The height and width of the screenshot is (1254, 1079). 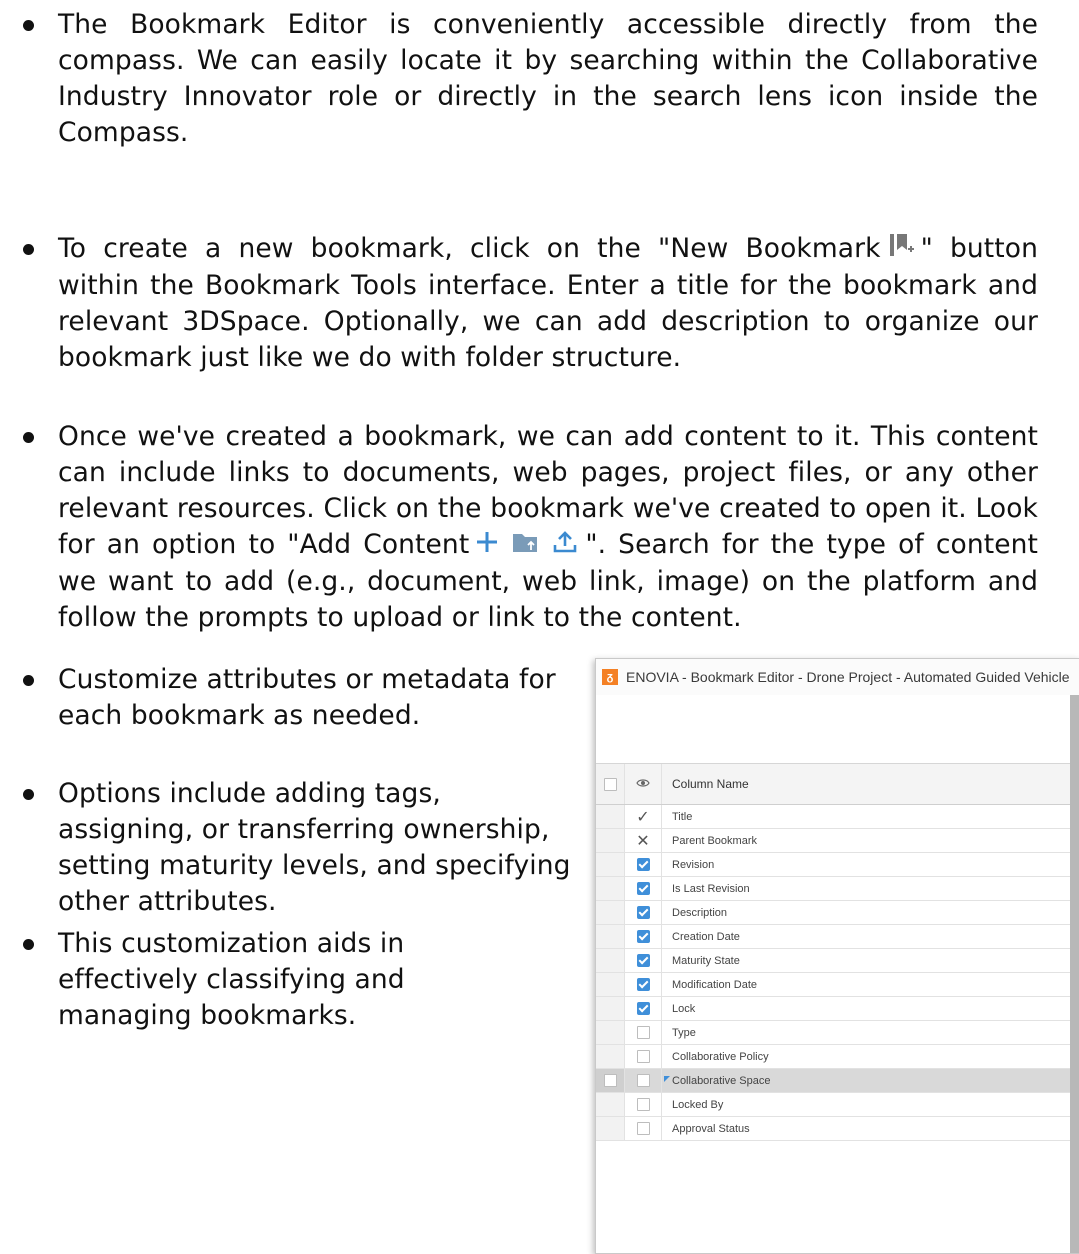 What do you see at coordinates (706, 936) in the screenshot?
I see `column-name-cell: Creation Date` at bounding box center [706, 936].